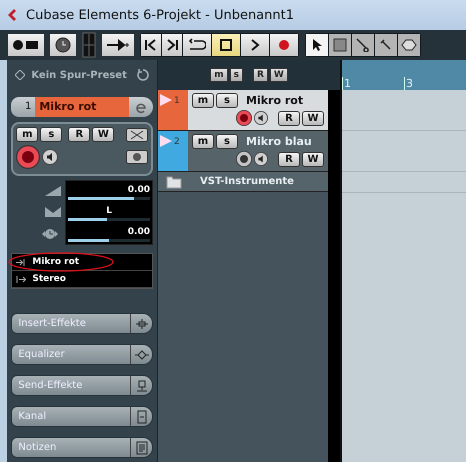 The height and width of the screenshot is (462, 466). I want to click on track-name: Mikro rot, so click(275, 100).